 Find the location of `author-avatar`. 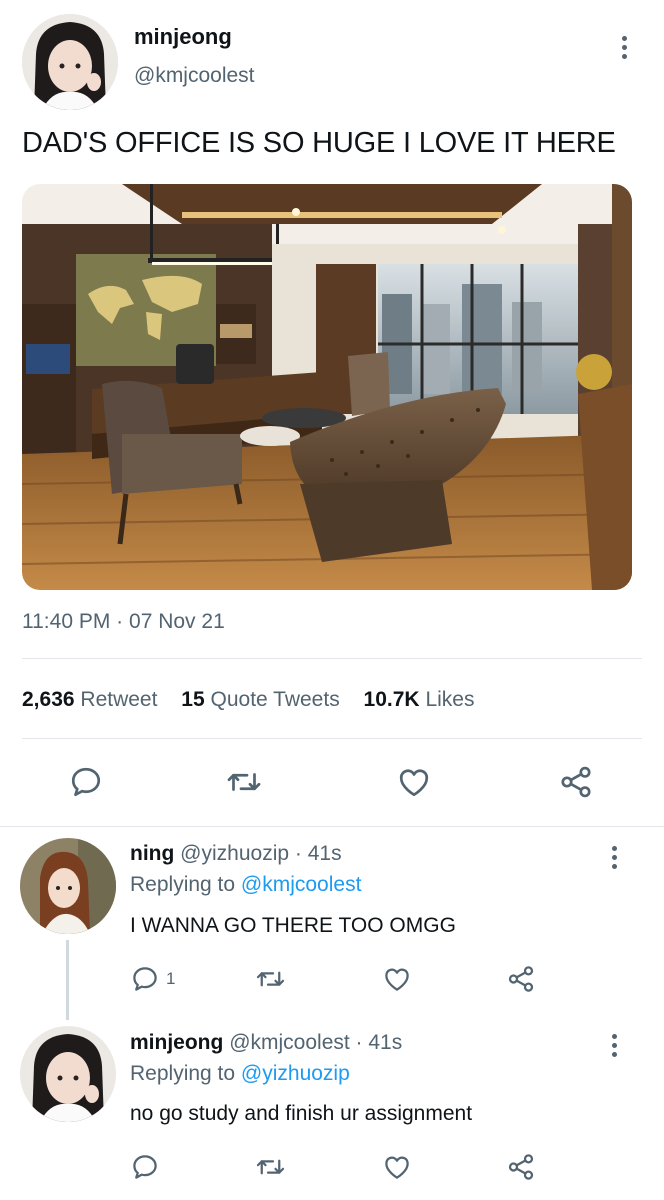

author-avatar is located at coordinates (70, 62).